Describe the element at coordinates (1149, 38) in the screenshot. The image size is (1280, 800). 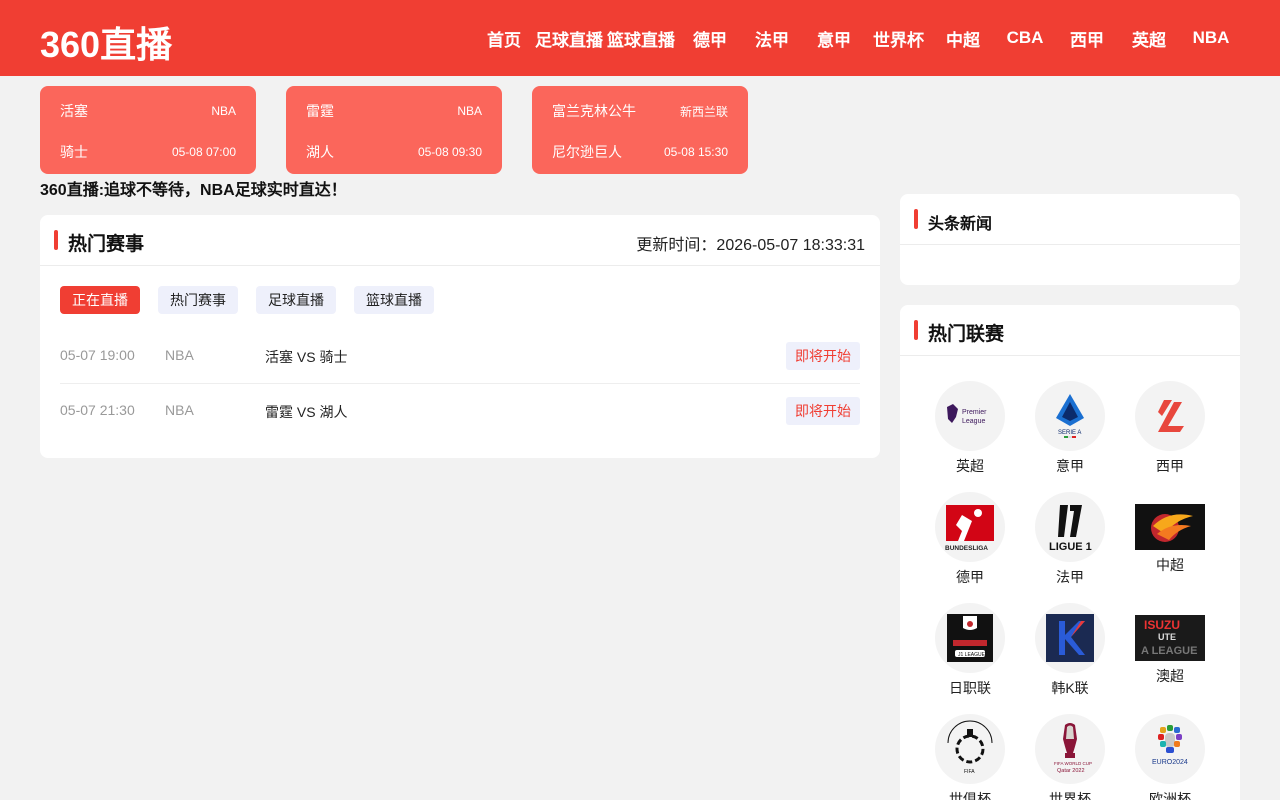
I see `nav-premier-league: 英超` at that location.